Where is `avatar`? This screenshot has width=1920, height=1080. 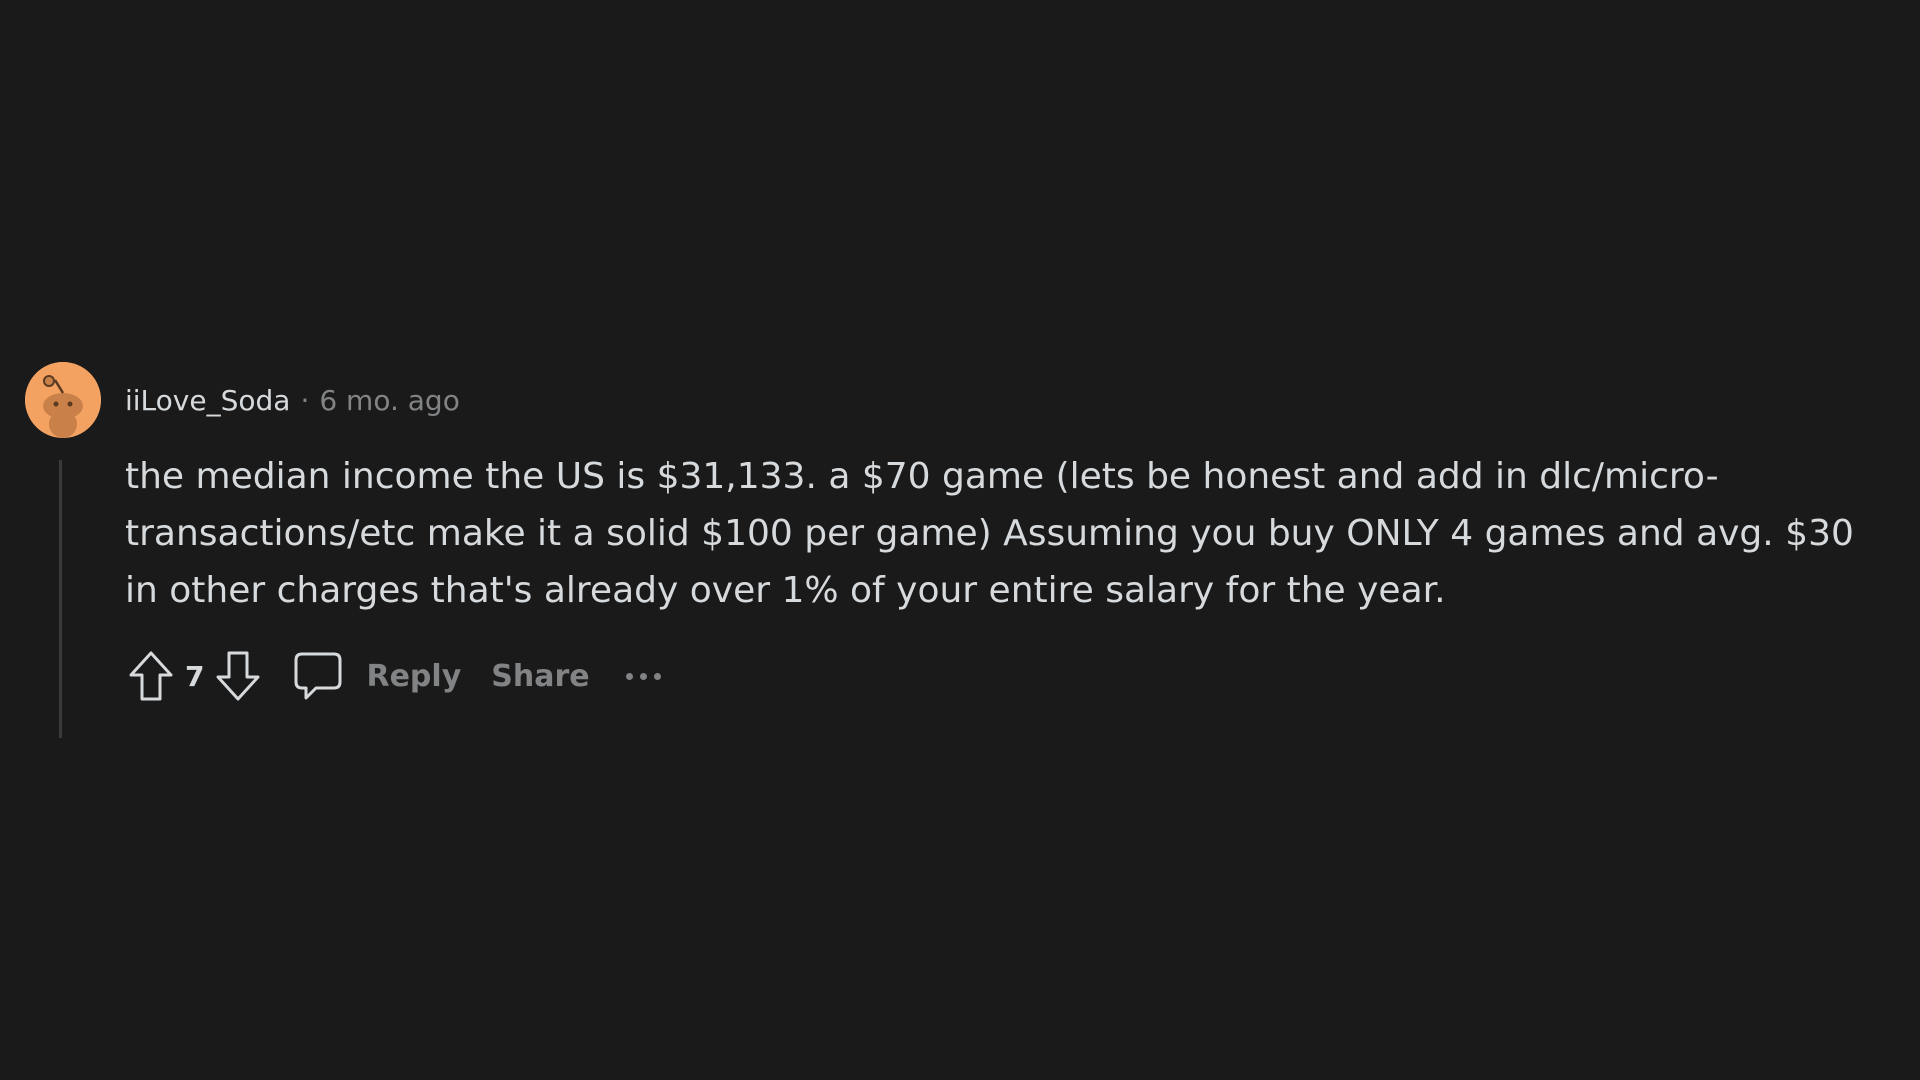
avatar is located at coordinates (63, 400).